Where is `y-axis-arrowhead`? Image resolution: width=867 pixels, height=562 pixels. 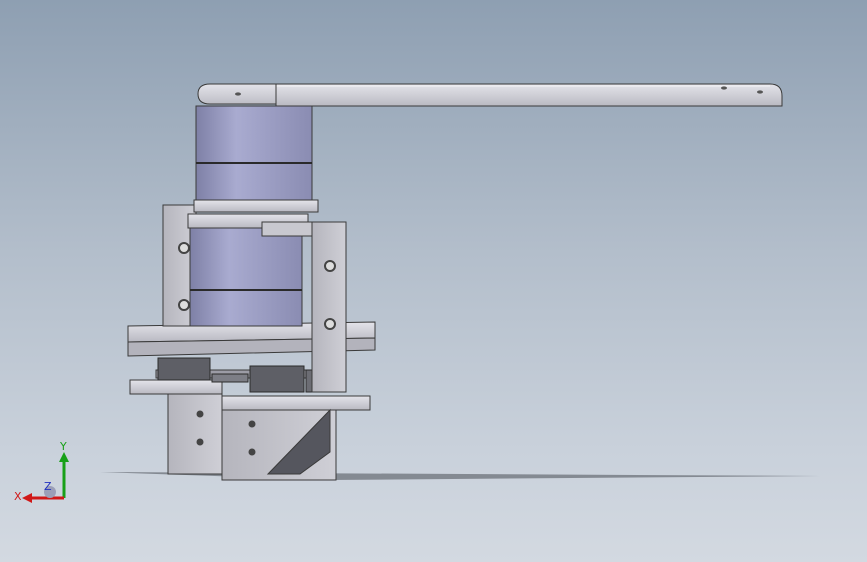
y-axis-arrowhead is located at coordinates (64, 457).